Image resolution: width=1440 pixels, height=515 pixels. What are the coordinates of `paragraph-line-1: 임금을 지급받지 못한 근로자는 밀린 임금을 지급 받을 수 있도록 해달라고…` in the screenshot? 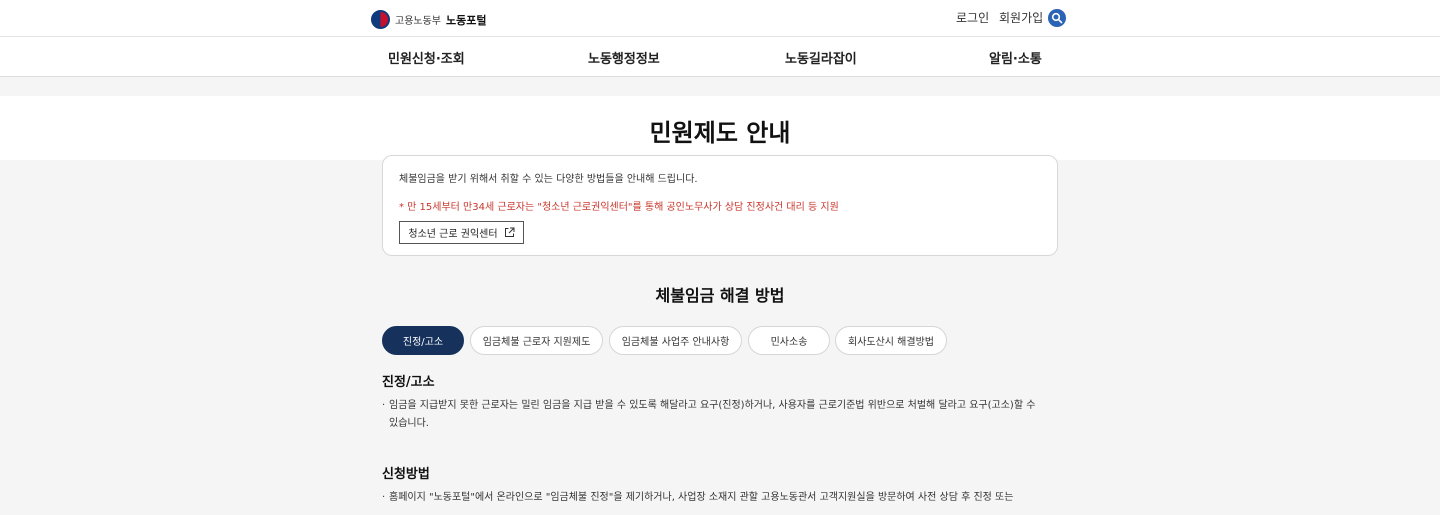 It's located at (712, 405).